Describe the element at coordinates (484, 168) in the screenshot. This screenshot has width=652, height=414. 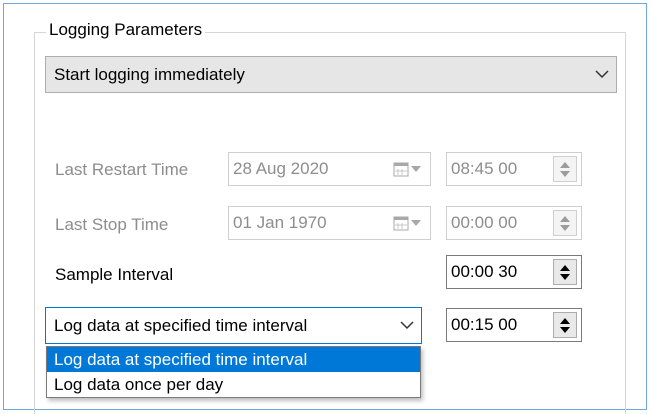
I see `last-restart-time: 08:45 00` at that location.